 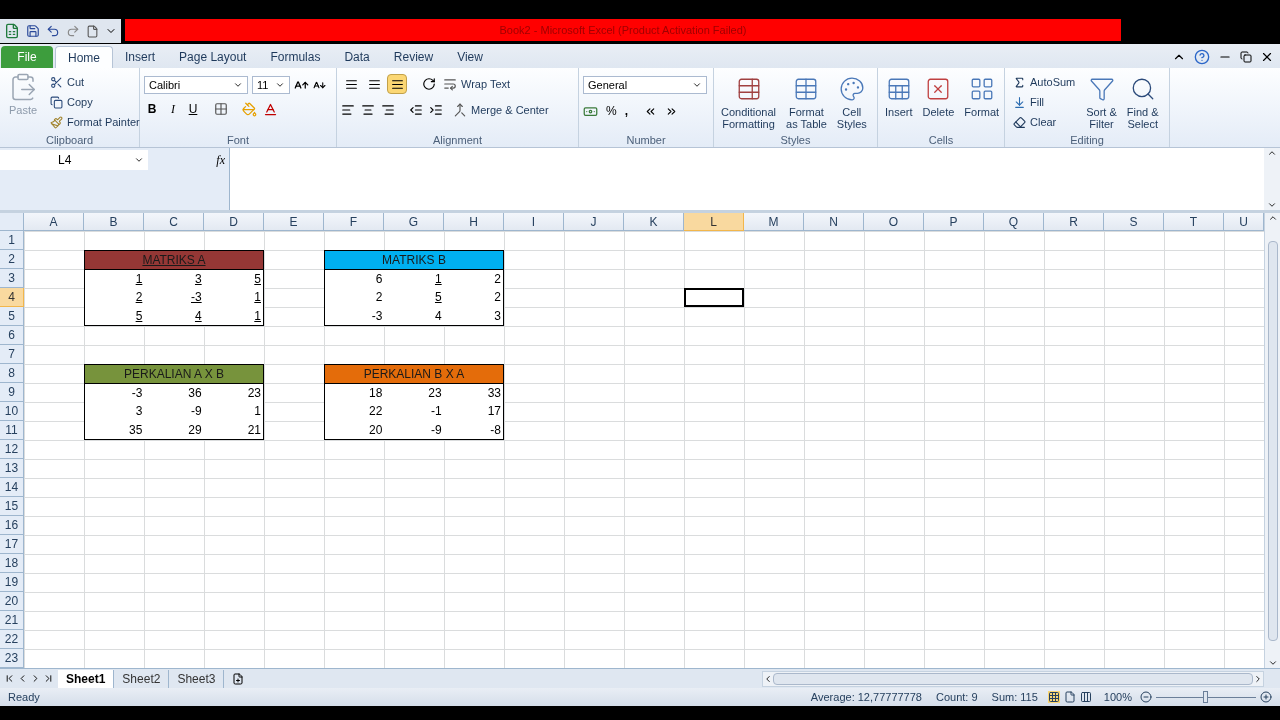 What do you see at coordinates (414, 222) in the screenshot?
I see `column-header: G` at bounding box center [414, 222].